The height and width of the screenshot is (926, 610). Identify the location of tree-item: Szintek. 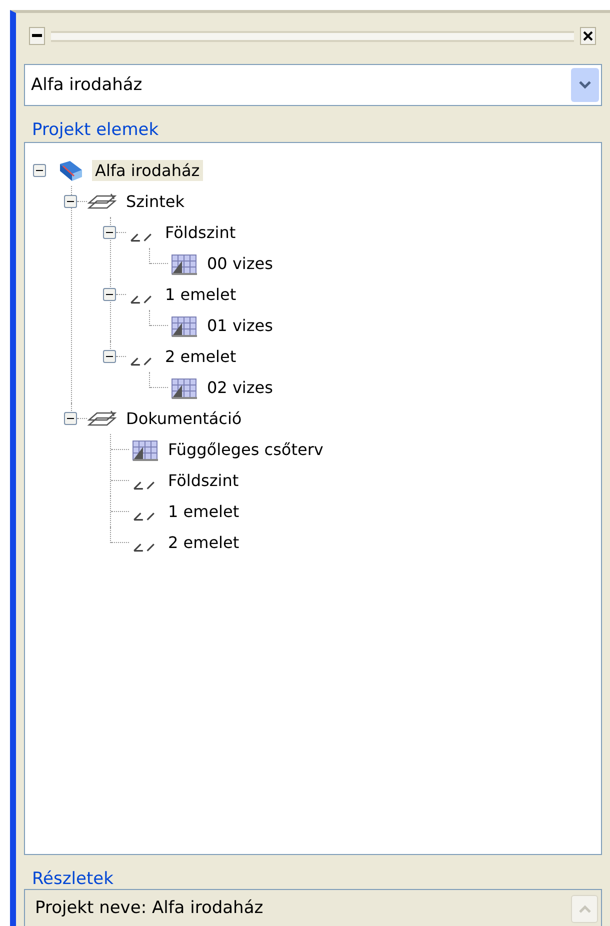
(155, 201).